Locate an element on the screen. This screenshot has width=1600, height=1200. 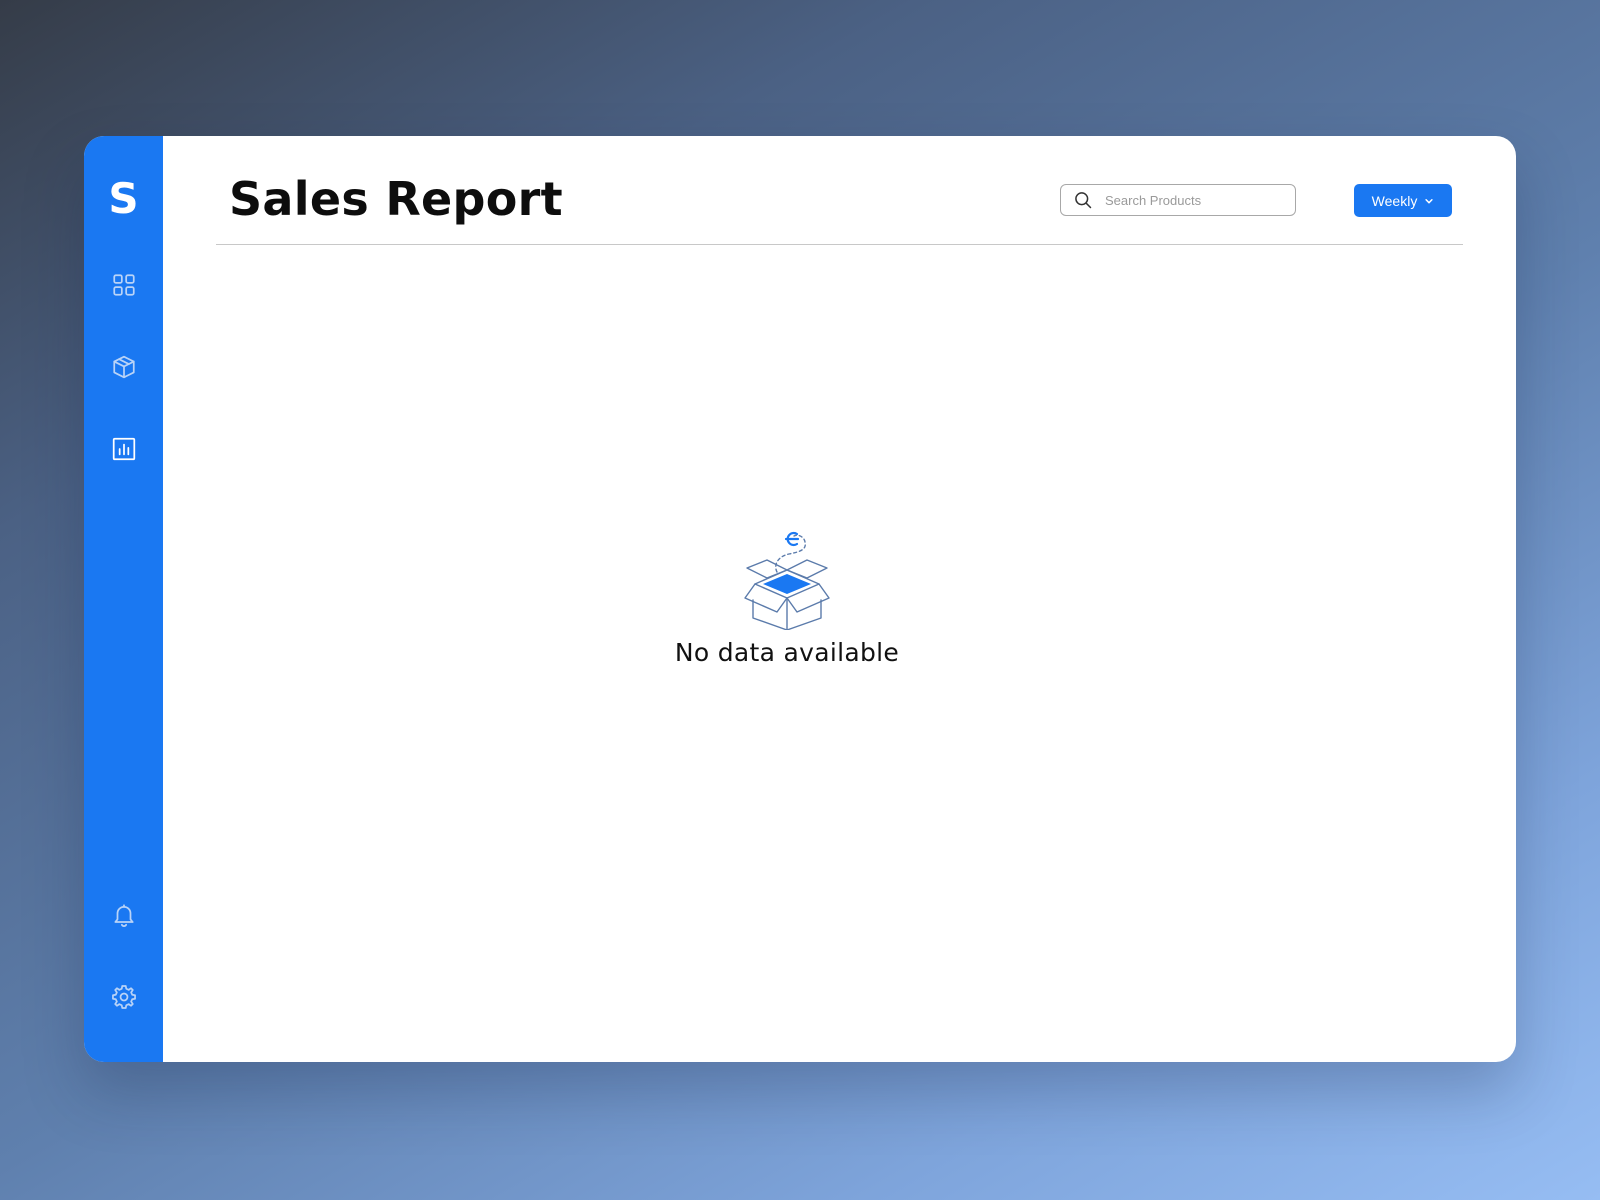
empty-state: No data available is located at coordinates (787, 596).